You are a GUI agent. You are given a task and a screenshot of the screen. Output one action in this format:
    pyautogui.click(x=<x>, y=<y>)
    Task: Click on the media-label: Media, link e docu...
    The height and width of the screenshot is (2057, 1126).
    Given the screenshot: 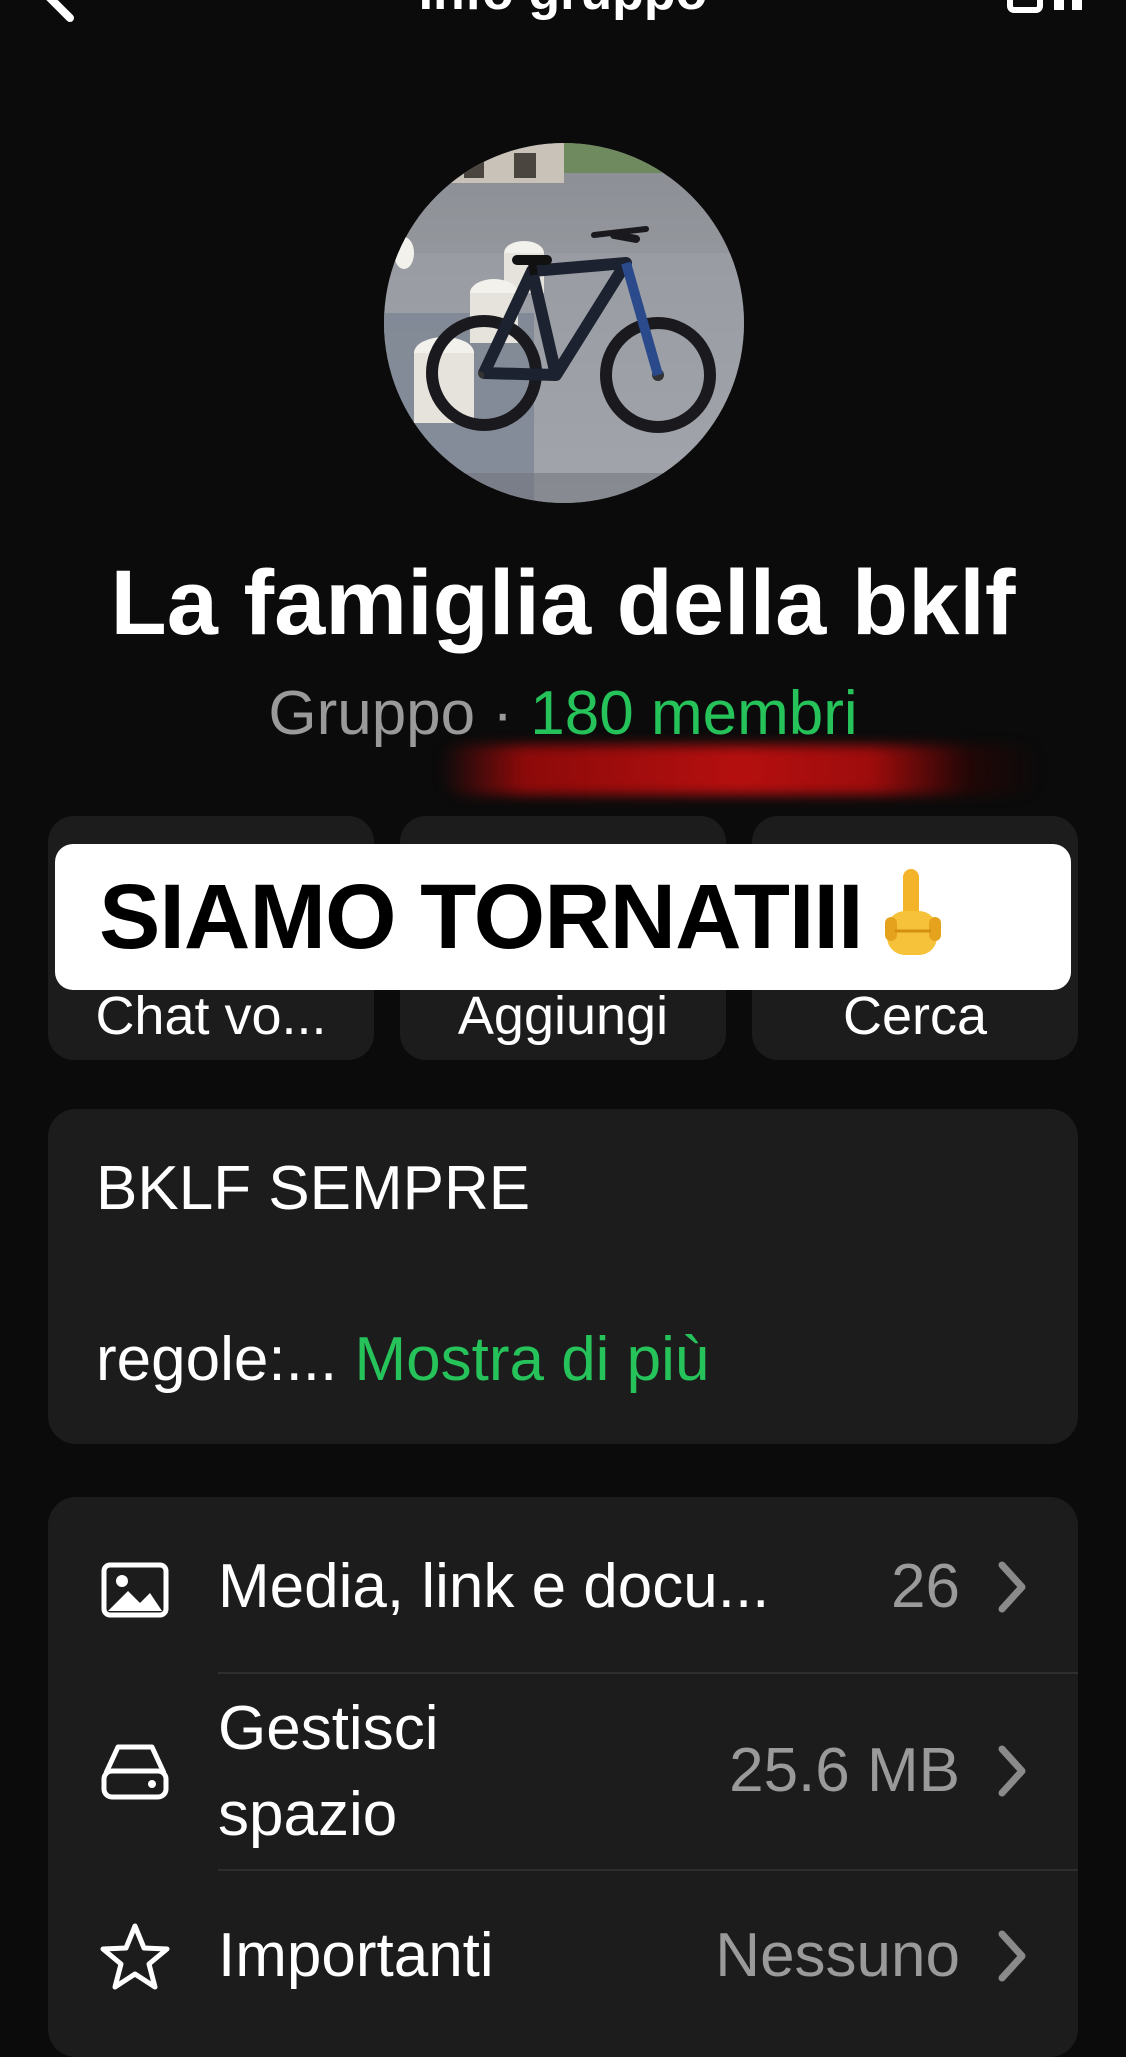 What is the action you would take?
    pyautogui.click(x=494, y=1586)
    